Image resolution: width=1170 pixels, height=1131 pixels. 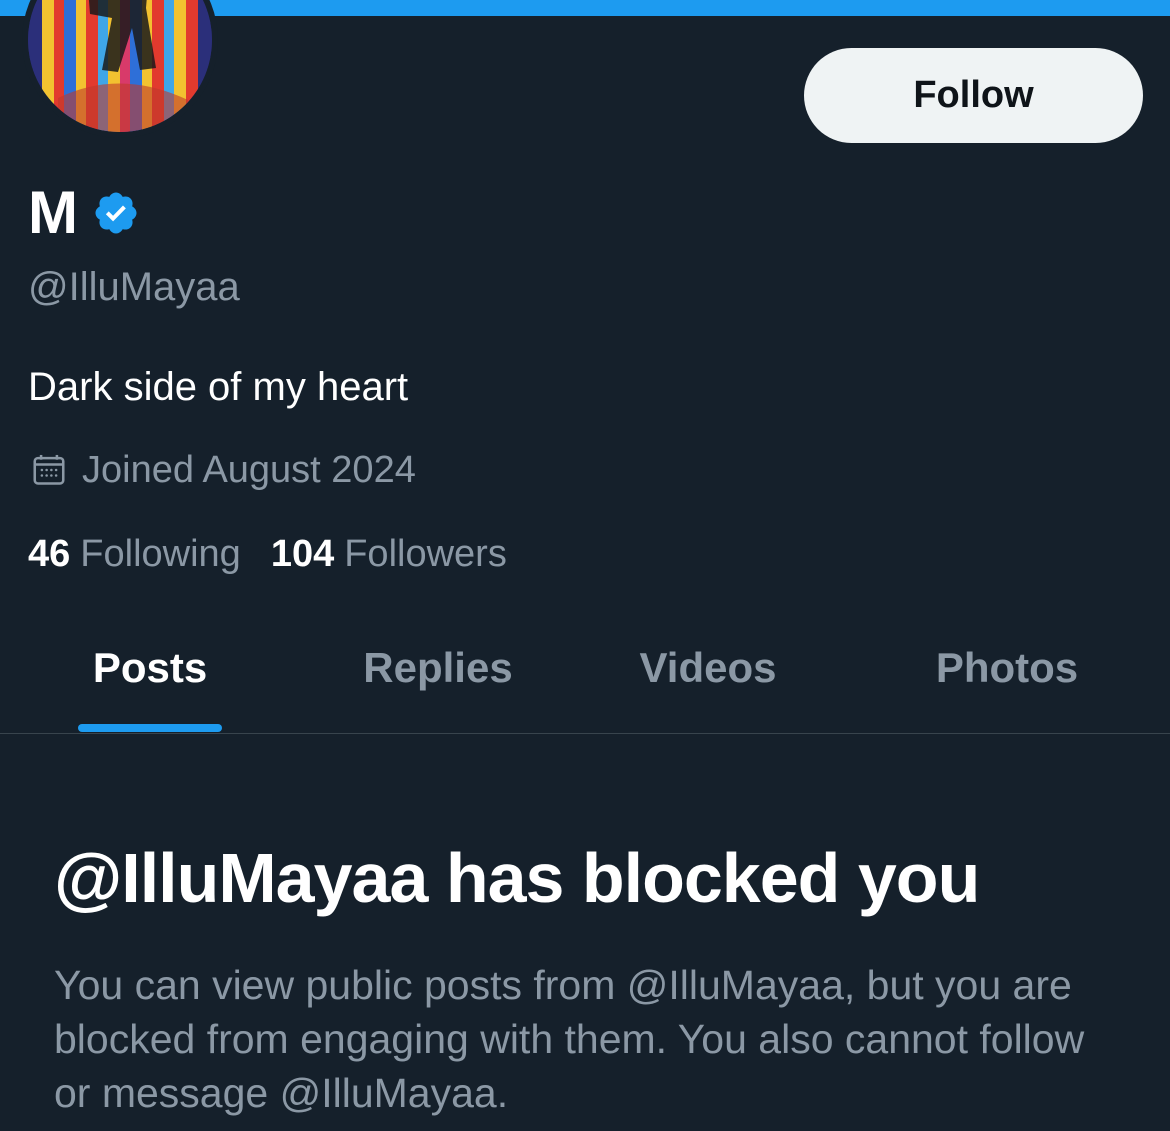 I want to click on calendar-icon, so click(x=49, y=470).